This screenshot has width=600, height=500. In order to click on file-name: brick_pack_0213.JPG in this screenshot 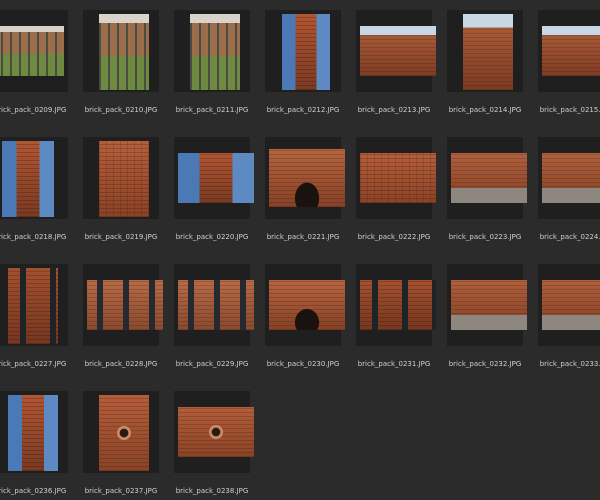, I will do `click(394, 110)`.